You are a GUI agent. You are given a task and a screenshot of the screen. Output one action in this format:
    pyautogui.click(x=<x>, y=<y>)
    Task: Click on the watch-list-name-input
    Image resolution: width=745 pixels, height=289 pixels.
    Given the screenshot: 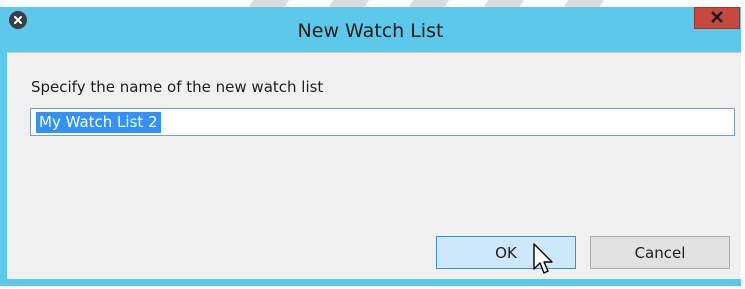 What is the action you would take?
    pyautogui.click(x=382, y=122)
    